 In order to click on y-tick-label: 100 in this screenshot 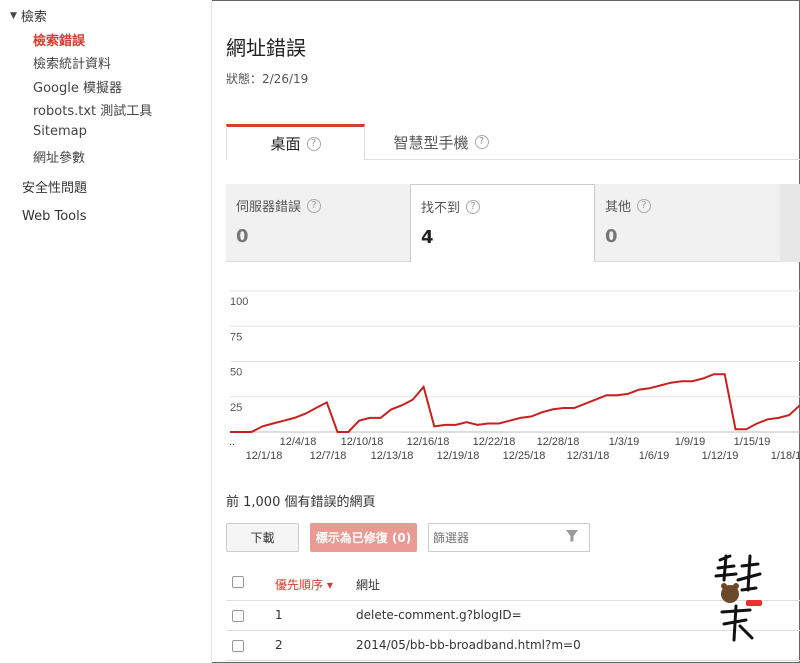, I will do `click(239, 302)`.